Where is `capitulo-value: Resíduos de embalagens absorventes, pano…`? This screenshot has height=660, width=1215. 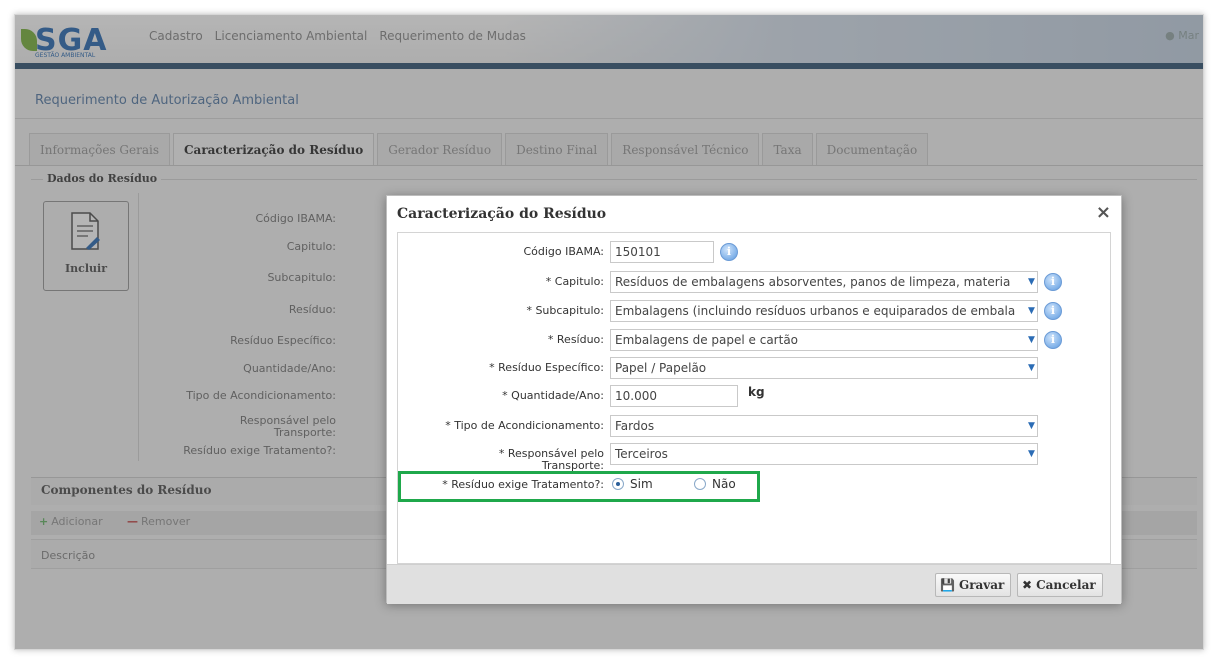
capitulo-value: Resíduos de embalagens absorventes, pano… is located at coordinates (813, 282).